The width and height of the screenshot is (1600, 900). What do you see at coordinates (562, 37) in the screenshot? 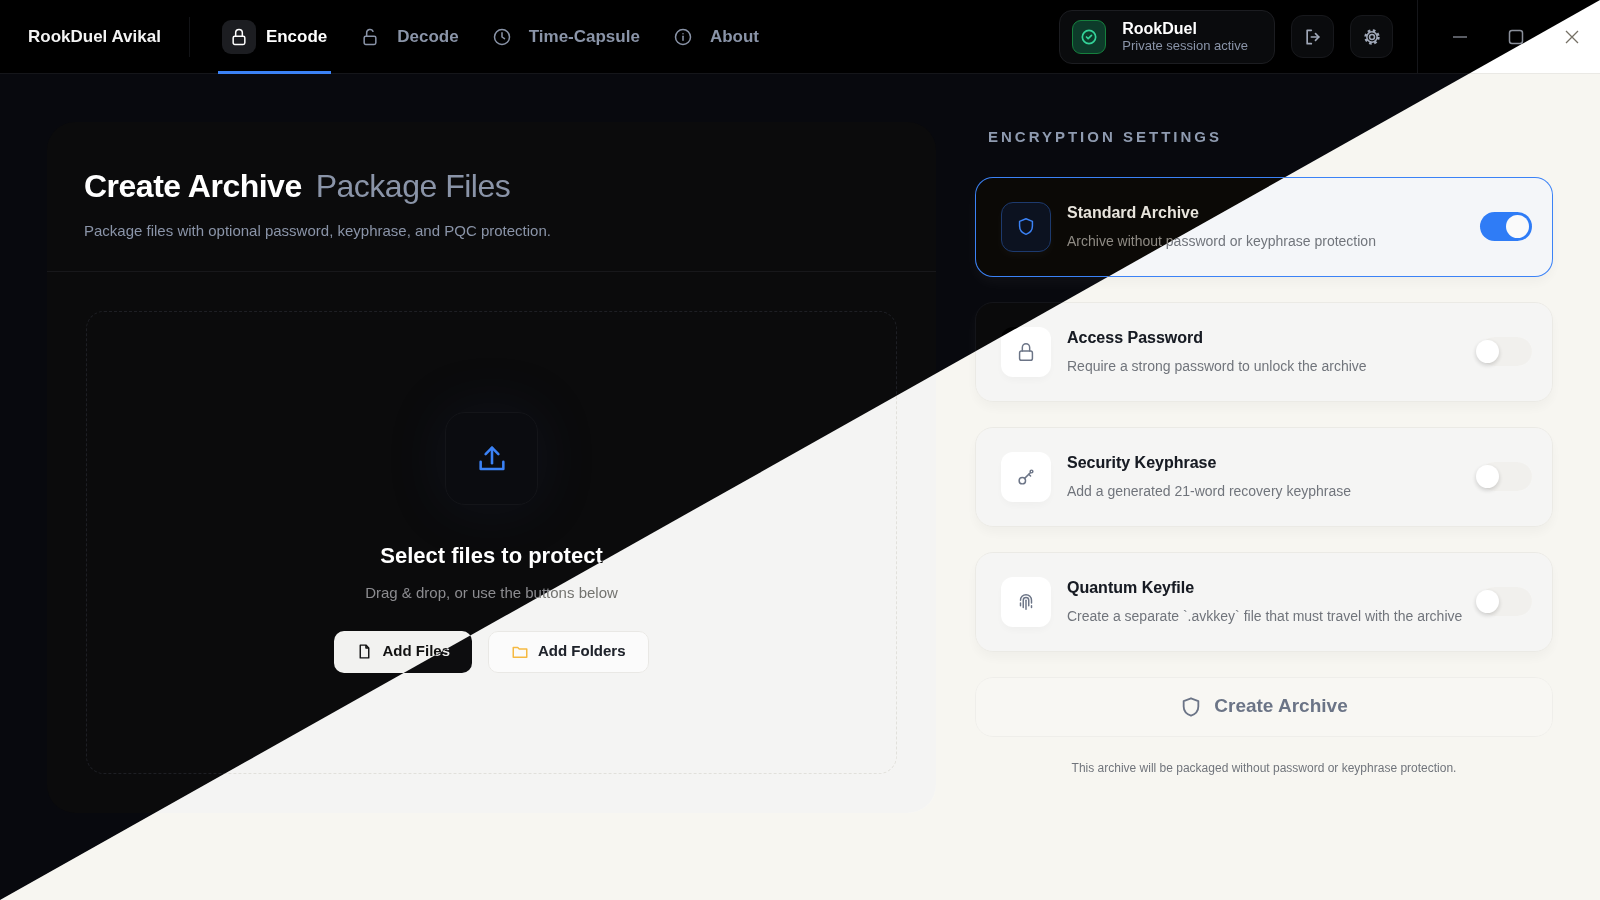
I see `nav-tab: Time-Capsule` at bounding box center [562, 37].